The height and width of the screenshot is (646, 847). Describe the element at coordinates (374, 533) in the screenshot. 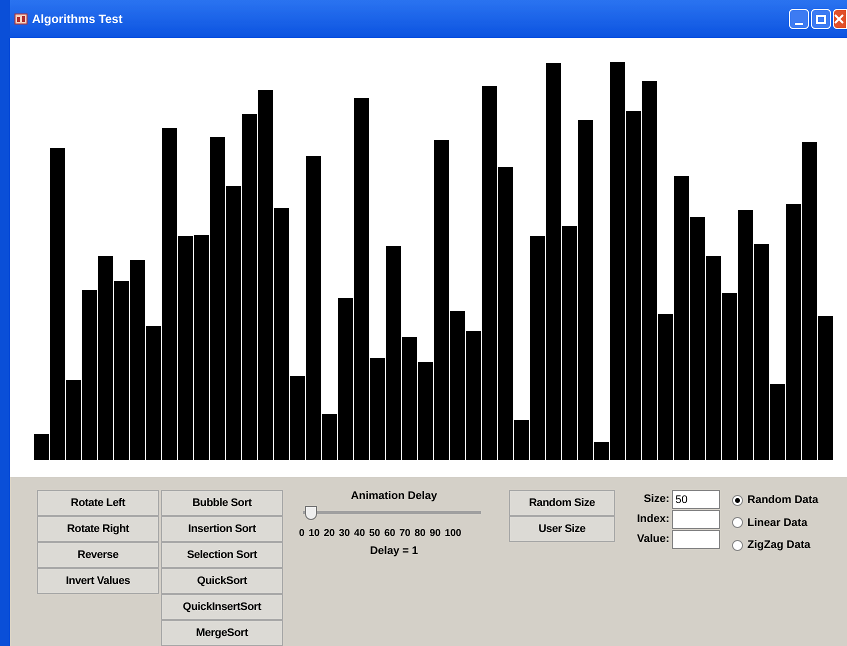

I see `tick-label: 50` at that location.